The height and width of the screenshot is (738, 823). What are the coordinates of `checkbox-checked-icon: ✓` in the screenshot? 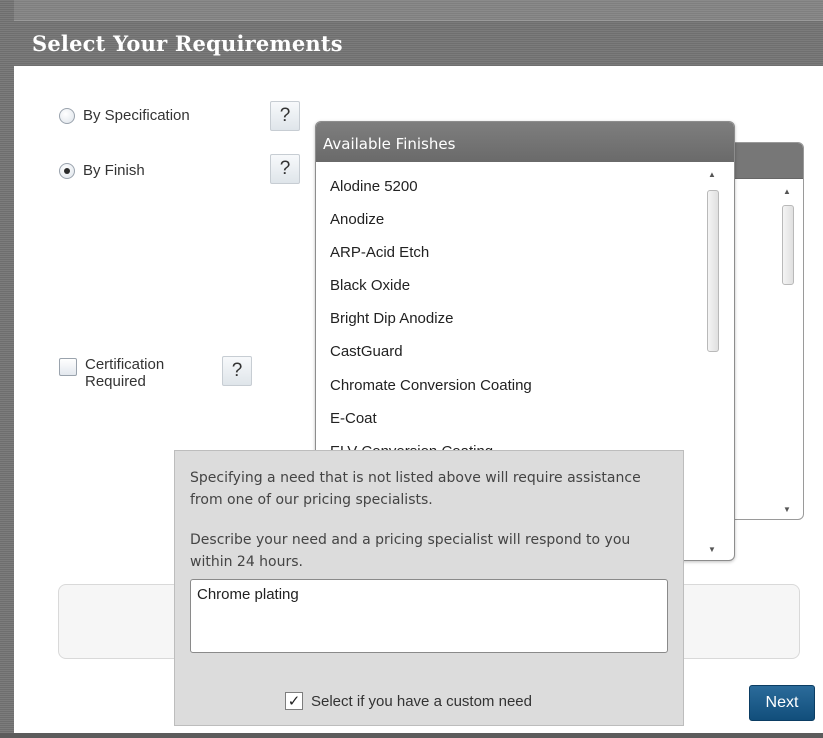 It's located at (294, 701).